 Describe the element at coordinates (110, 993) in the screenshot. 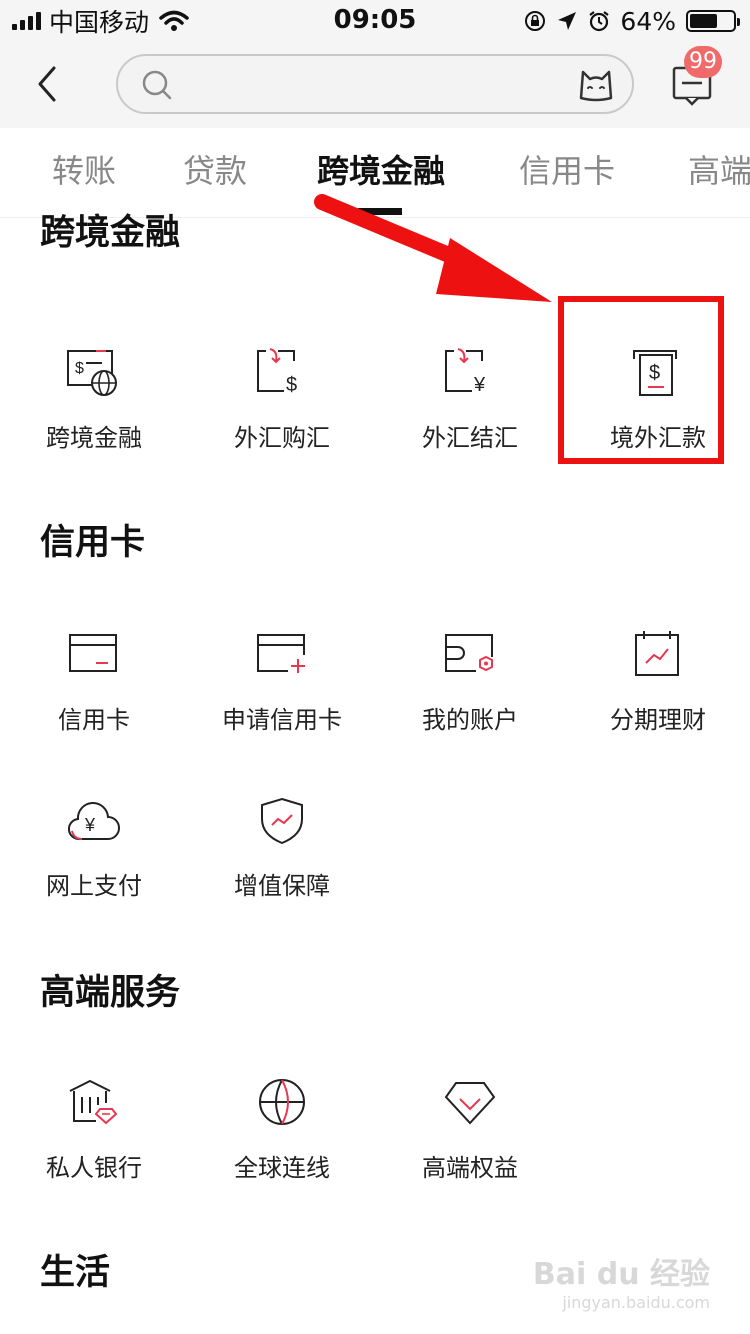

I see `section-title-premium: 高端服务` at that location.